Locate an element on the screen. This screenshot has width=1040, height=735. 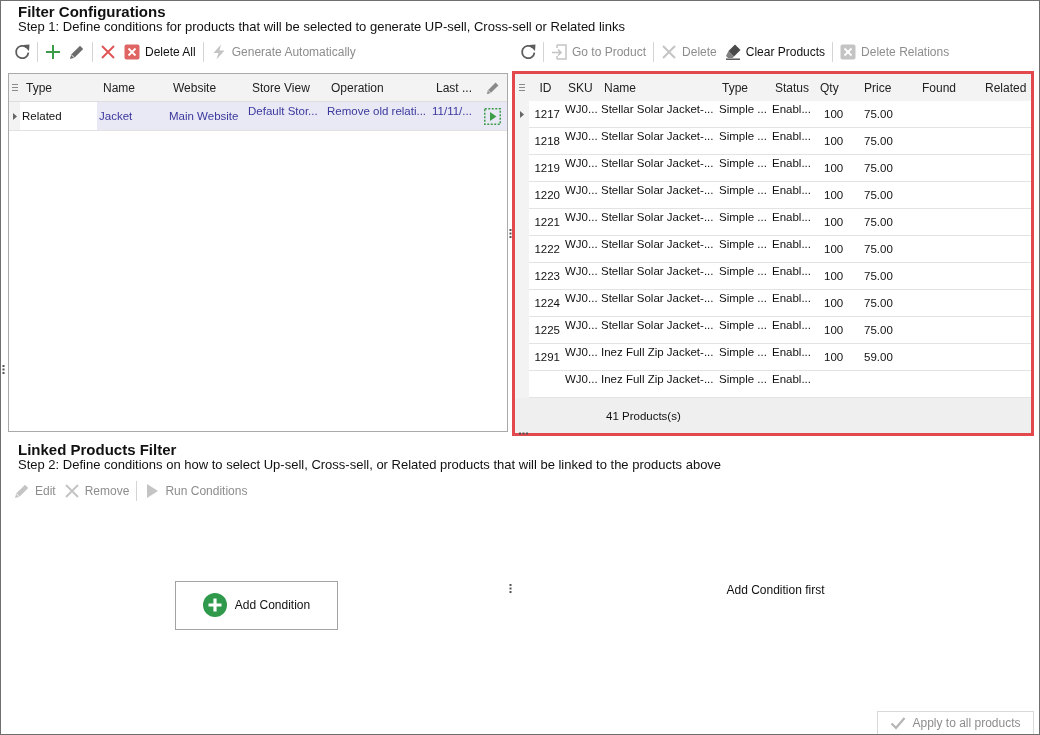
plus-icon is located at coordinates (53, 52).